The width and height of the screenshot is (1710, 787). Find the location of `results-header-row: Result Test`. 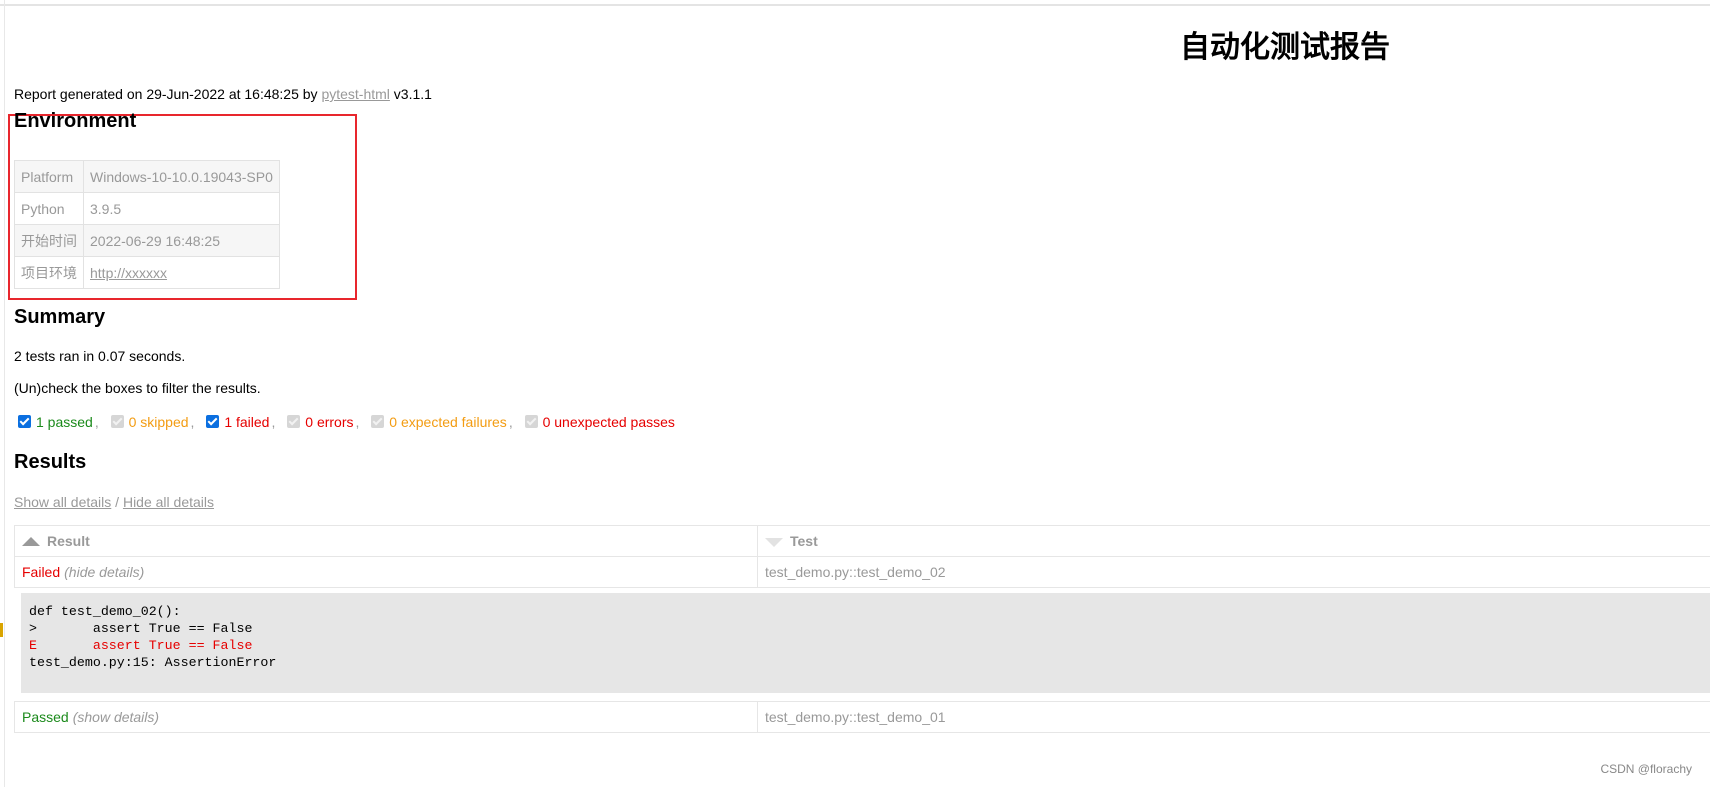

results-header-row: Result Test is located at coordinates (862, 541).